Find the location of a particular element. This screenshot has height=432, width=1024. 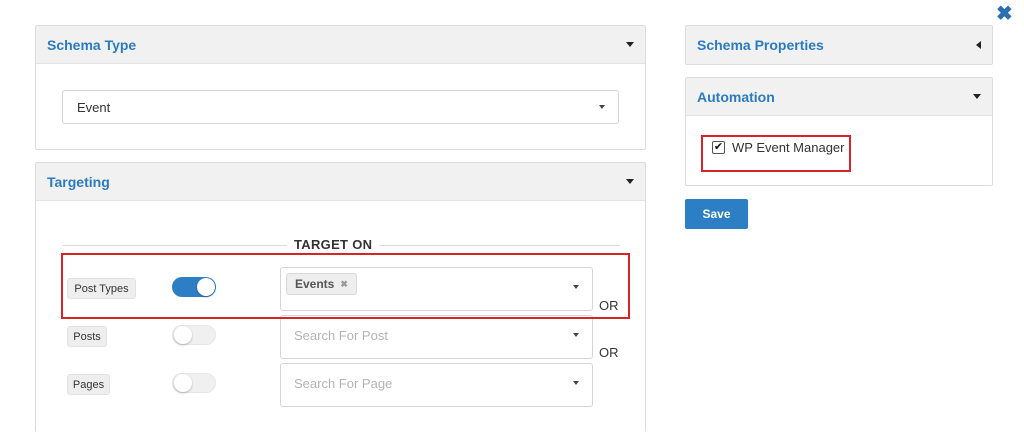

schema-type-select: Event is located at coordinates (340, 107).